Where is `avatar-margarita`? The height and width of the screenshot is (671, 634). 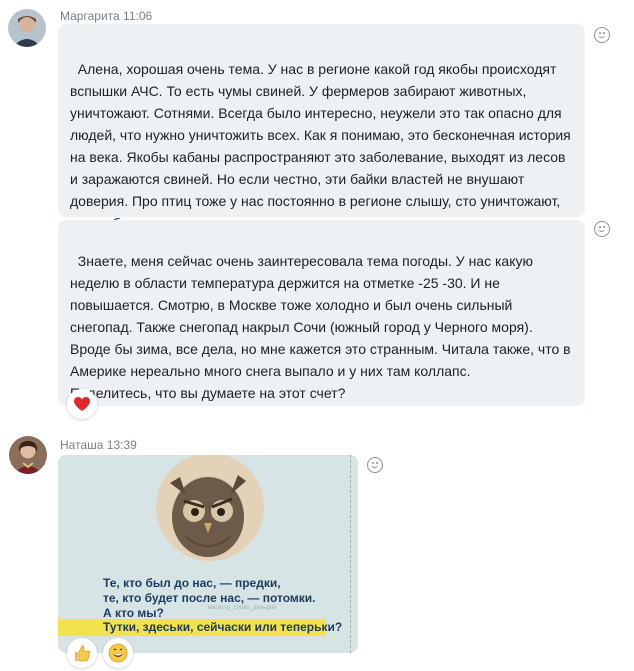
avatar-margarita is located at coordinates (27, 28).